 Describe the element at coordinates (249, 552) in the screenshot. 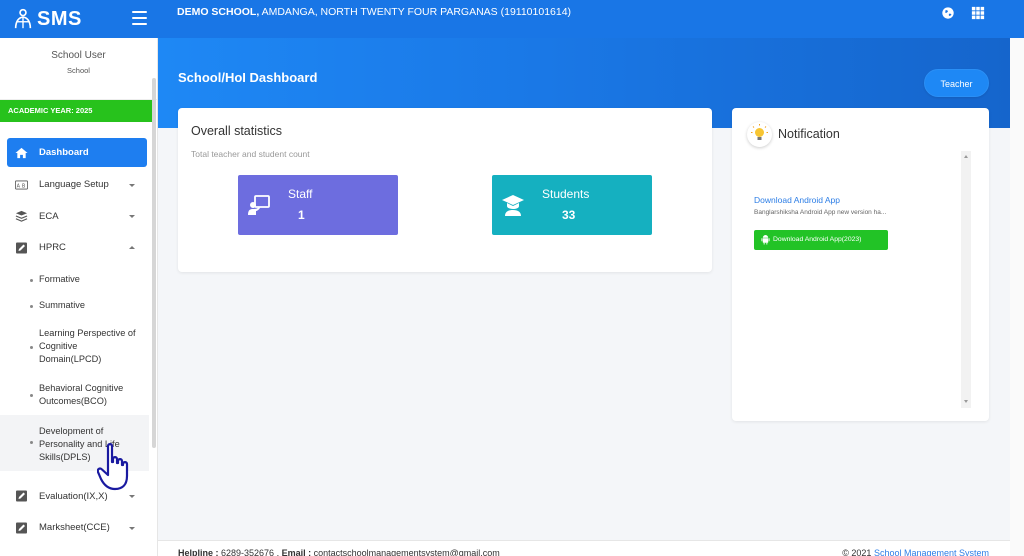

I see `helpline-number: 6289-352676 ,` at that location.